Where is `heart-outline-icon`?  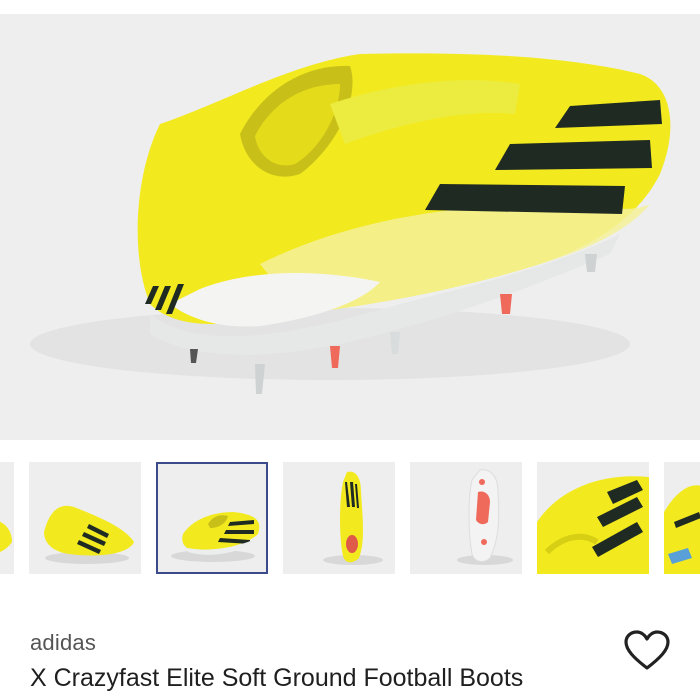 heart-outline-icon is located at coordinates (647, 650).